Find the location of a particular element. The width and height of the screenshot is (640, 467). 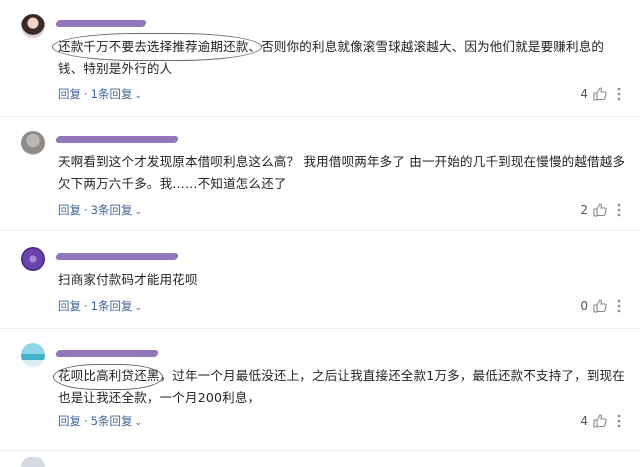

view-replies-button: 5条回复 ⌄ is located at coordinates (116, 421).